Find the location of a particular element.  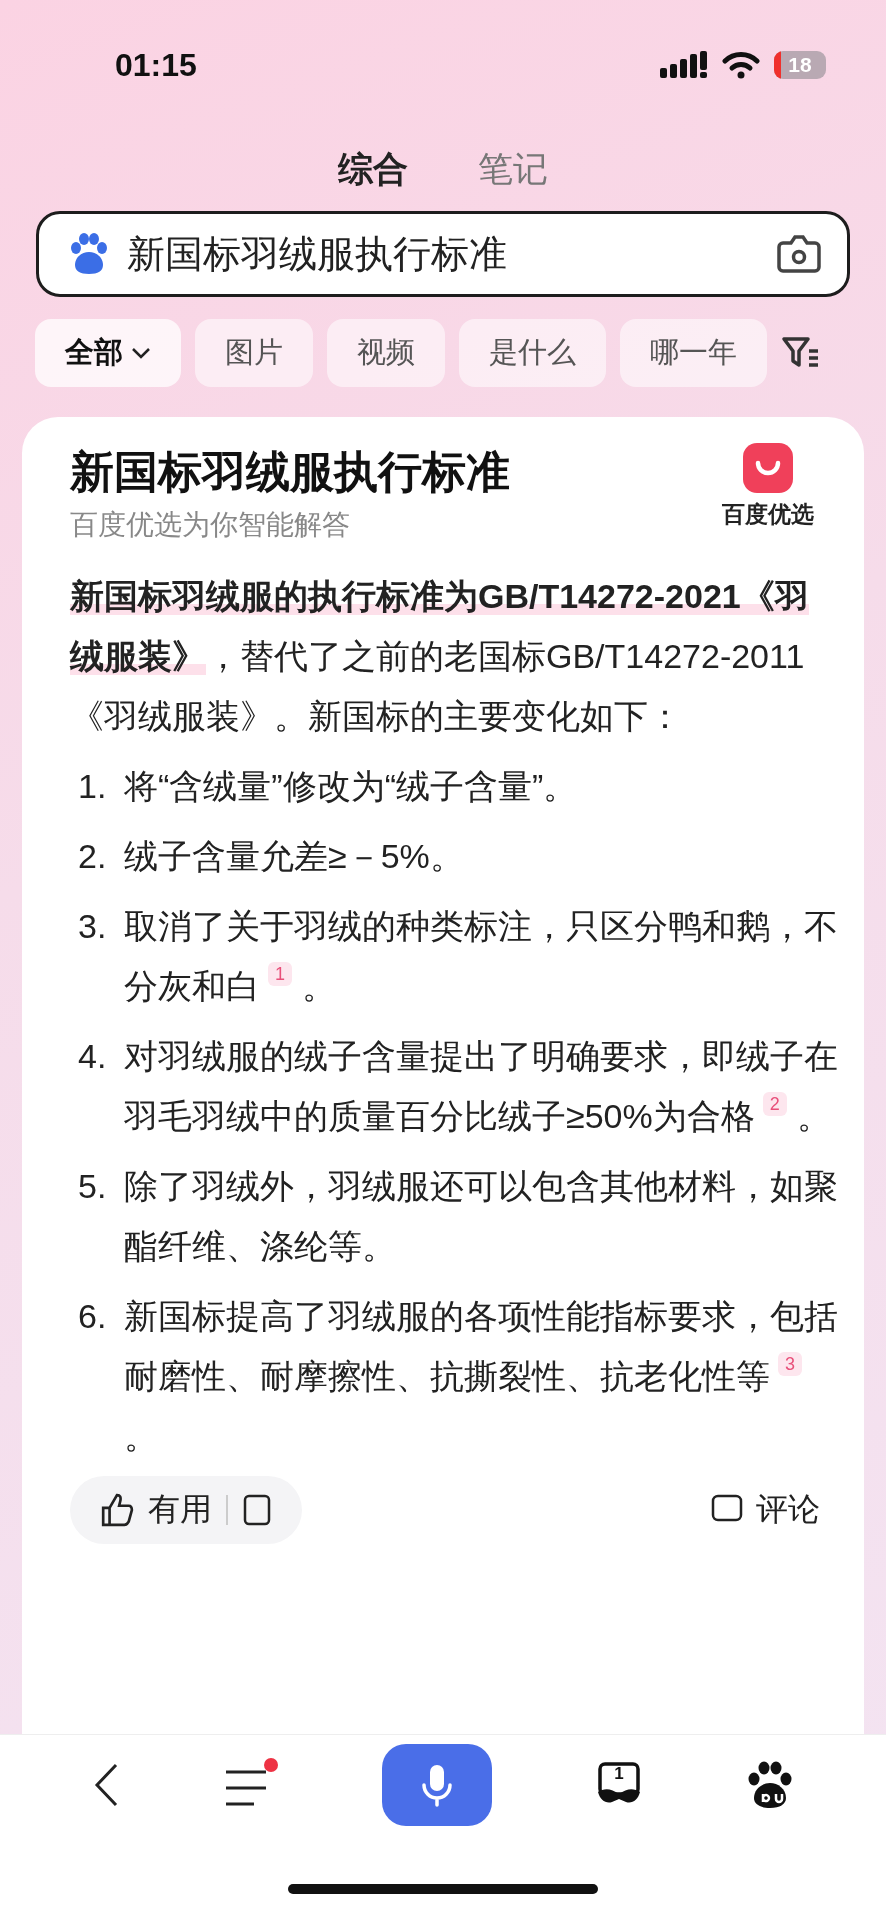

filter-chip: 全部 is located at coordinates (108, 353).